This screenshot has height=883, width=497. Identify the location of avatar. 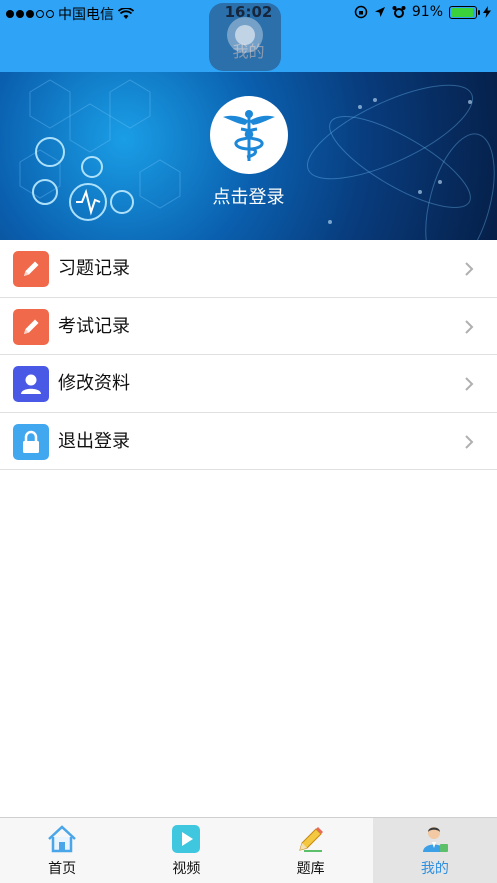
(249, 135).